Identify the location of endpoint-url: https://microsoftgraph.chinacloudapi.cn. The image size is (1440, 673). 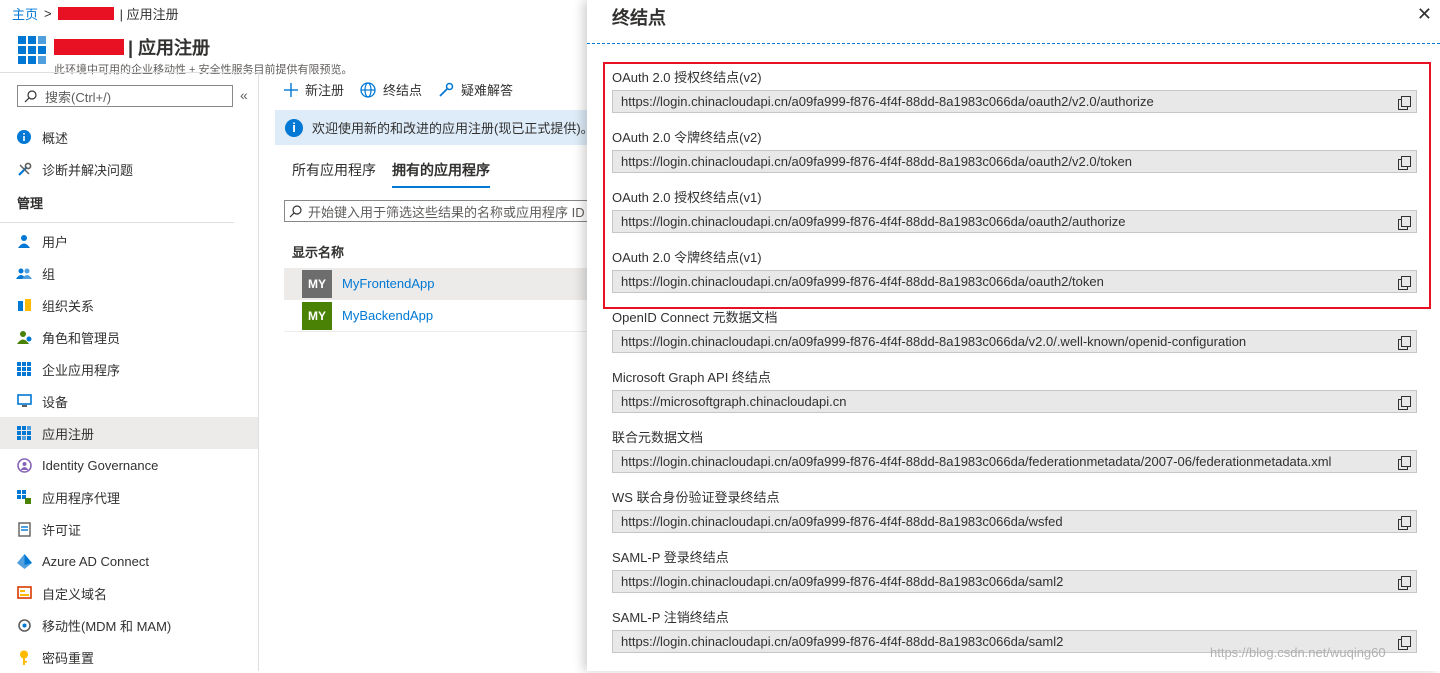
(733, 401).